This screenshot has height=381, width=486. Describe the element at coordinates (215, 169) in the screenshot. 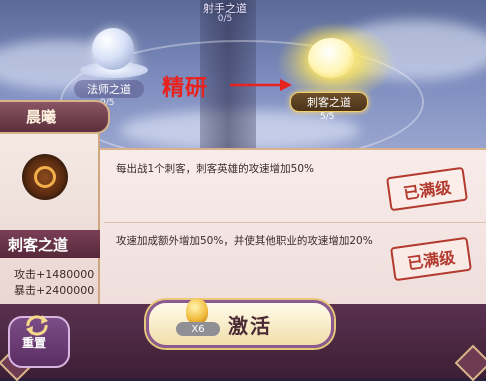

I see `effect-1-text: 每出战1个刺客，刺客英雄的攻速增加50%` at that location.